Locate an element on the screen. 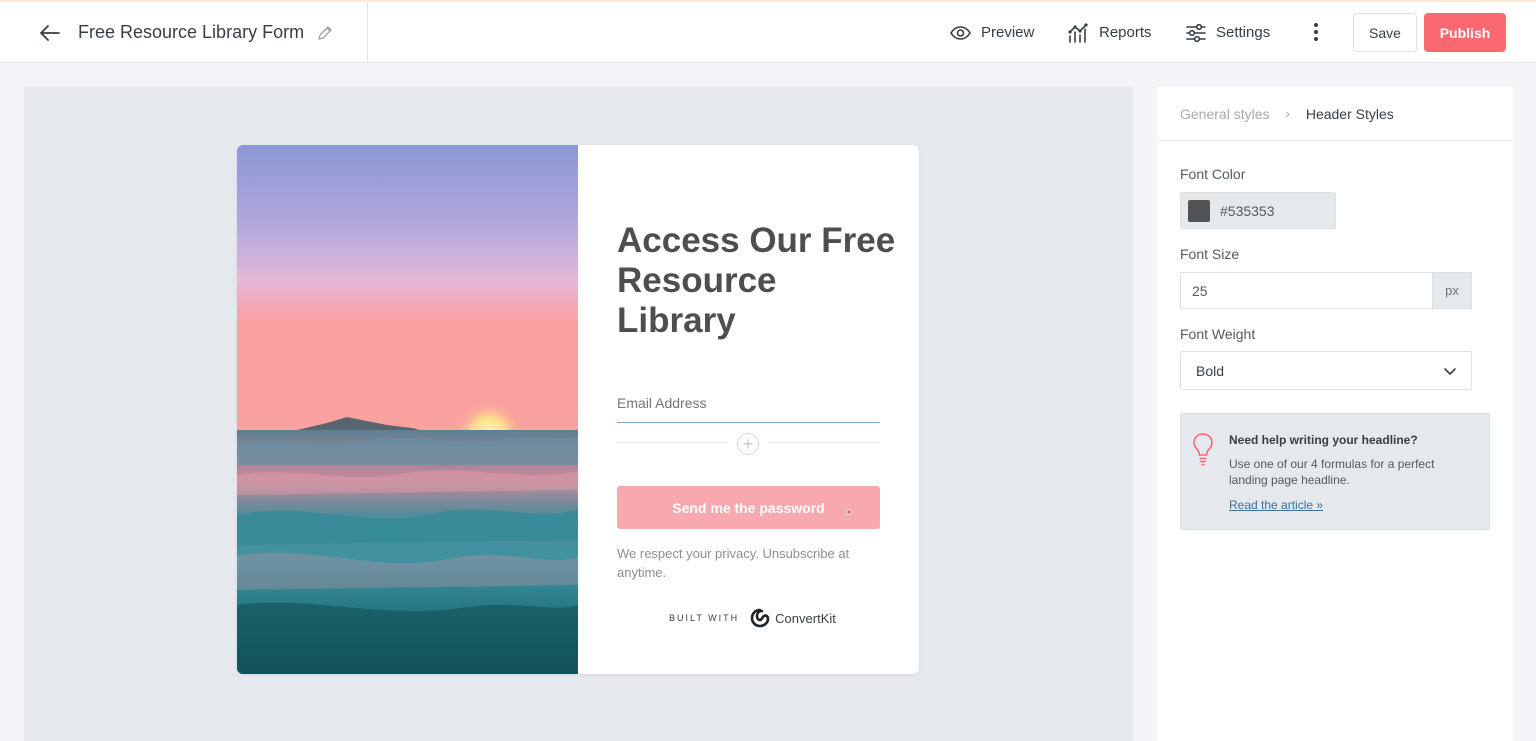  sliders-icon is located at coordinates (1196, 32).